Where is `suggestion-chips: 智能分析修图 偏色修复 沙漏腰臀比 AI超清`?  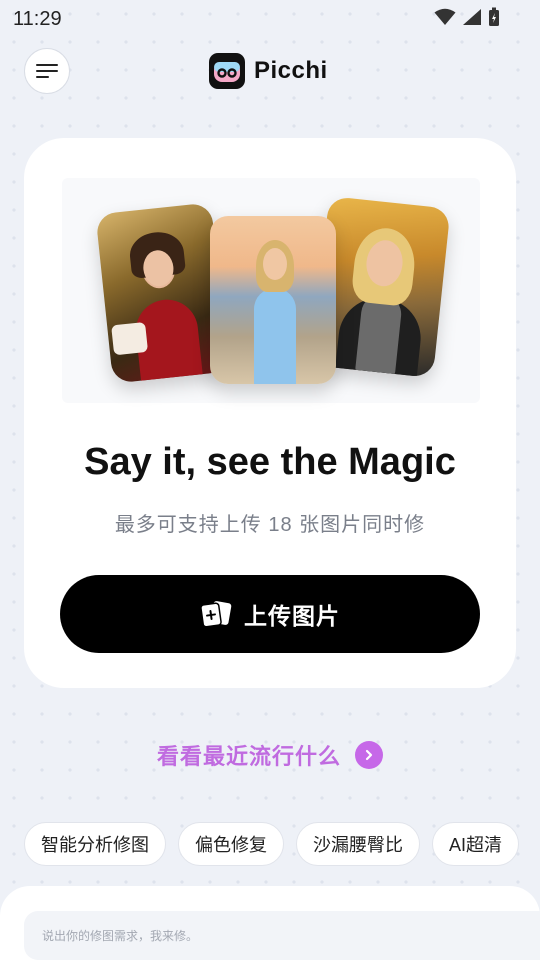 suggestion-chips: 智能分析修图 偏色修复 沙漏腰臀比 AI超清 is located at coordinates (272, 844).